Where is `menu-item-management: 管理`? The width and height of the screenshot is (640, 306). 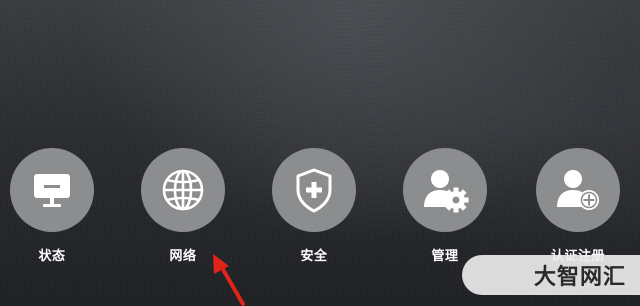 menu-item-management: 管理 is located at coordinates (445, 208).